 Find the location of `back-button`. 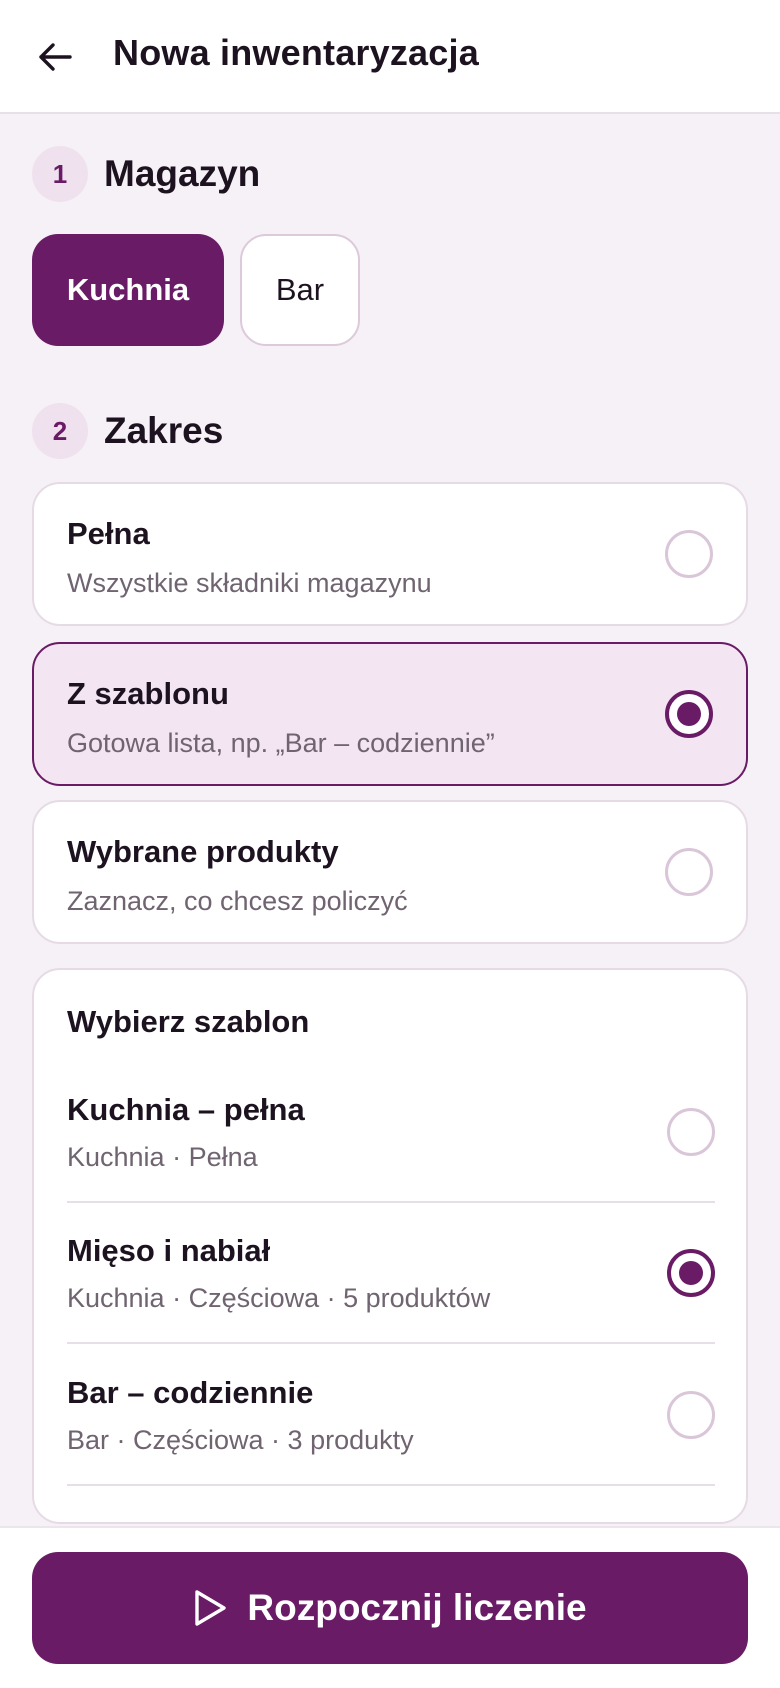

back-button is located at coordinates (55, 57).